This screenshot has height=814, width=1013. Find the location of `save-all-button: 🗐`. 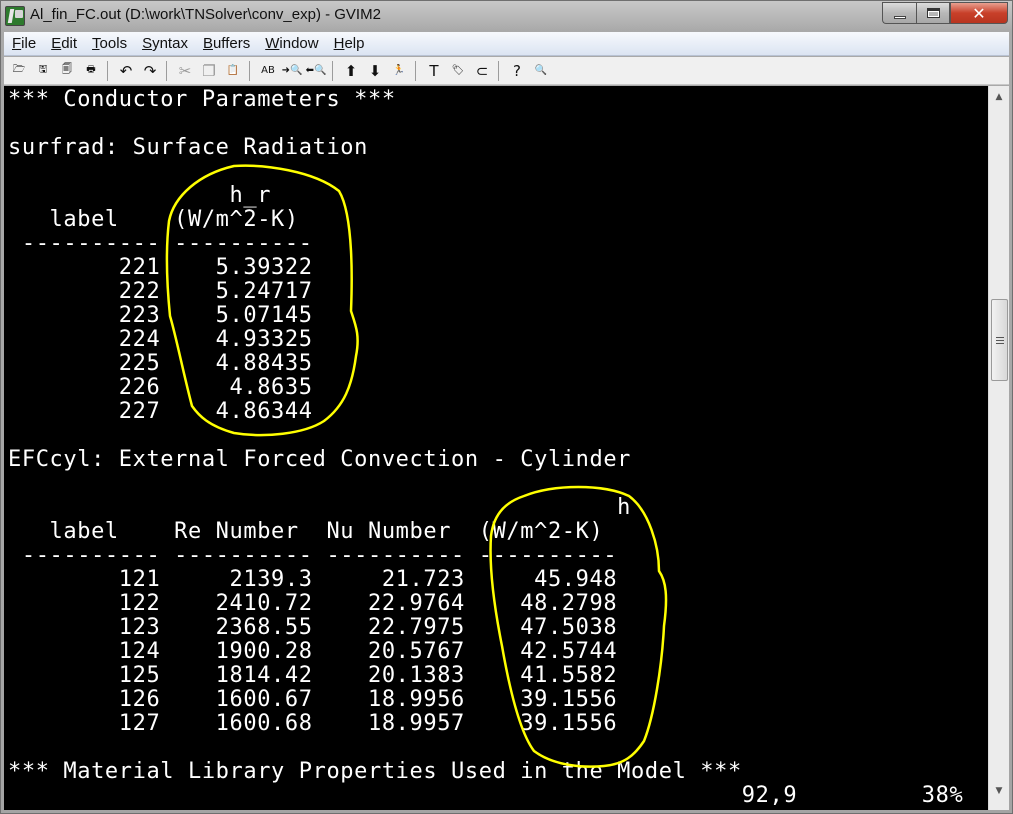

save-all-button: 🗐 is located at coordinates (67, 71).